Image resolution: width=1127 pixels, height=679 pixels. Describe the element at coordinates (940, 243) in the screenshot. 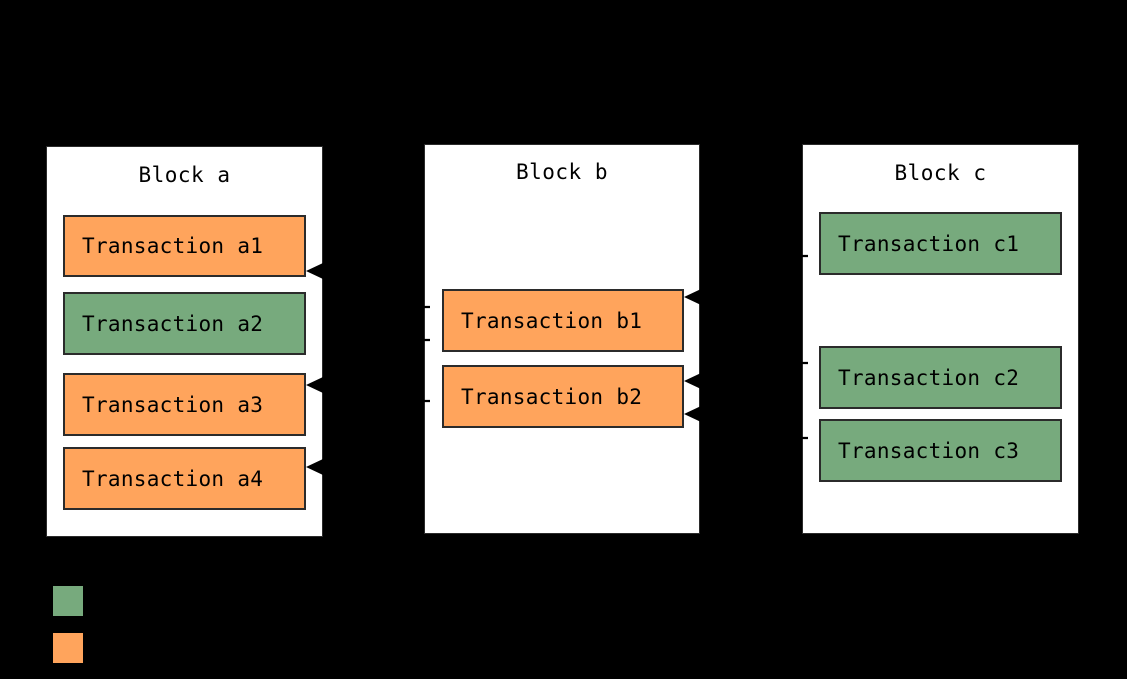

I see `transaction-c1: Transaction c1` at that location.